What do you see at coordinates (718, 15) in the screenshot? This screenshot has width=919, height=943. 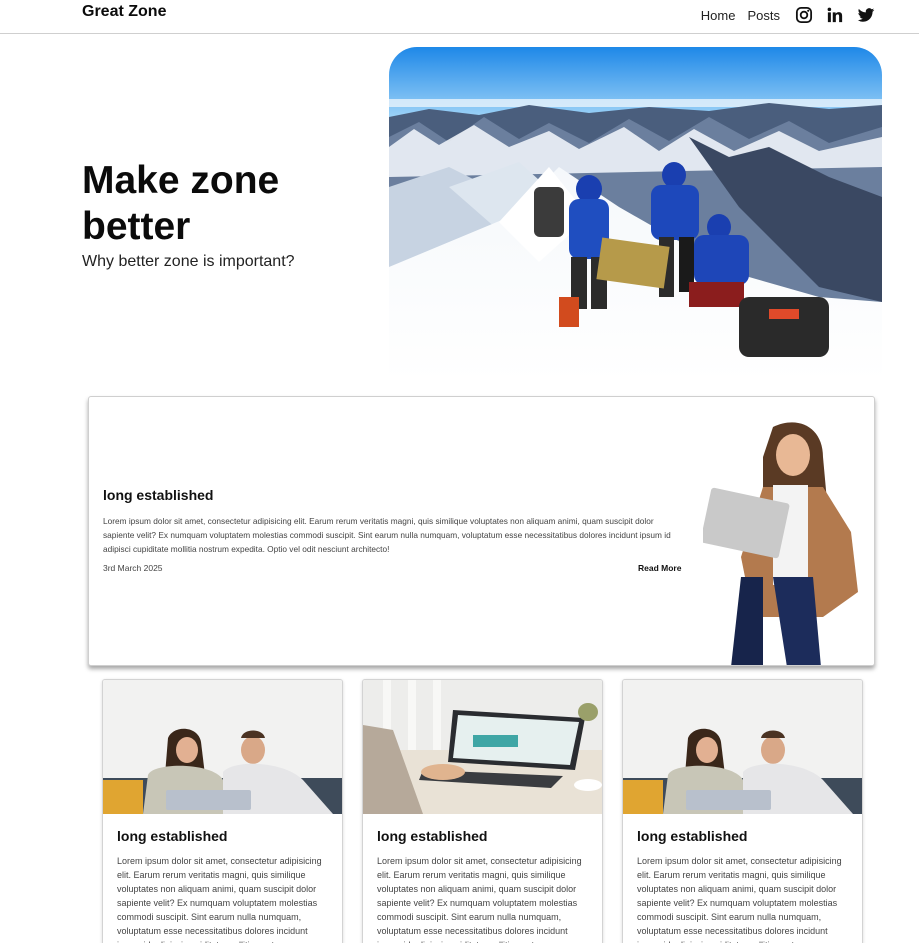 I see `nav-link-home: Home` at bounding box center [718, 15].